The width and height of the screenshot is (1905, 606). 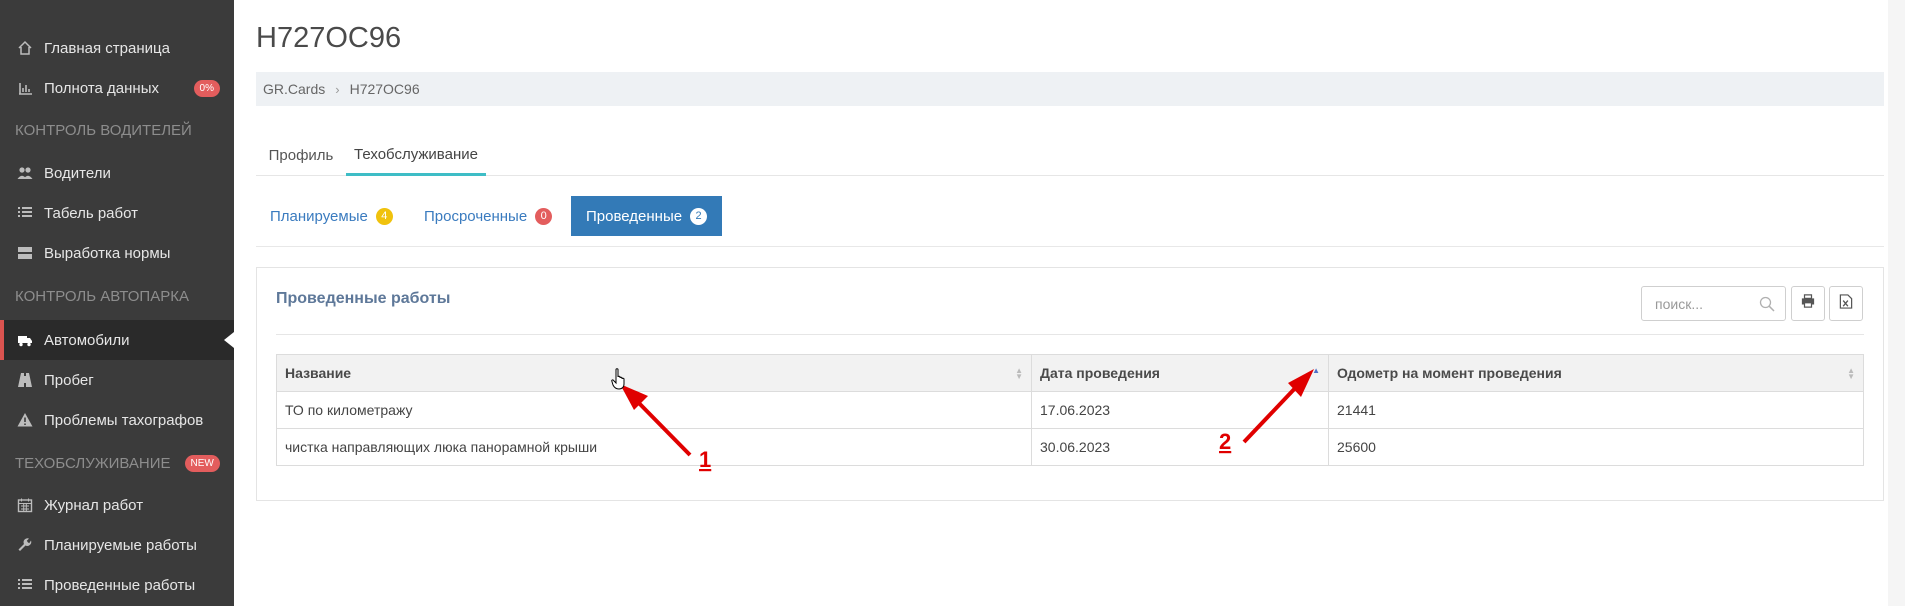 I want to click on section-maintenance-header: Техобслуживание NEW, so click(x=117, y=463).